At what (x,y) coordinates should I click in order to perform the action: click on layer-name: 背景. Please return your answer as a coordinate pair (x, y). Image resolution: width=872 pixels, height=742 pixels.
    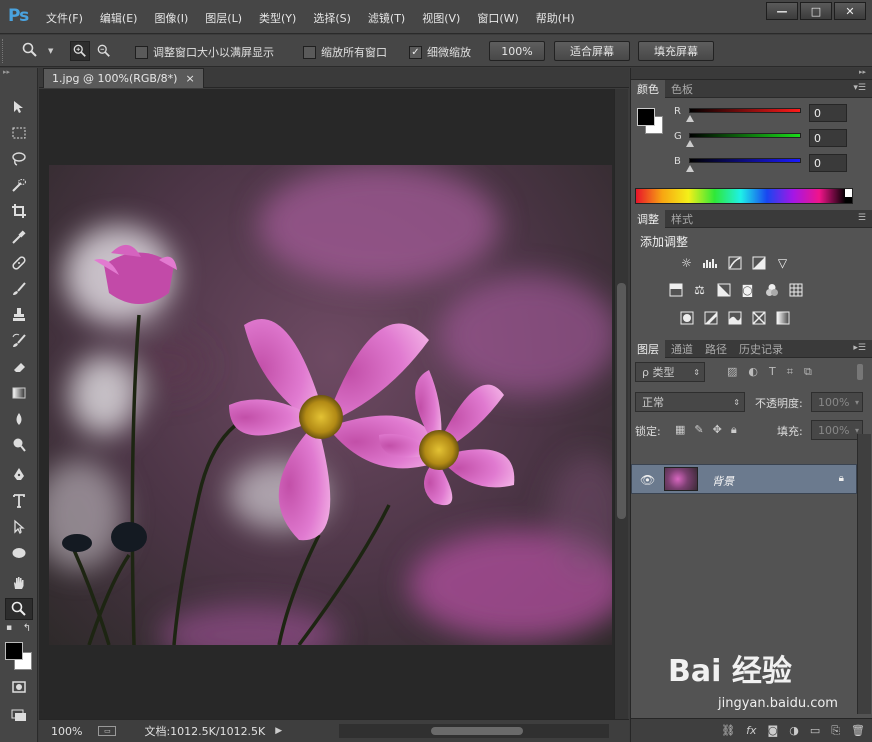
    Looking at the image, I should click on (723, 481).